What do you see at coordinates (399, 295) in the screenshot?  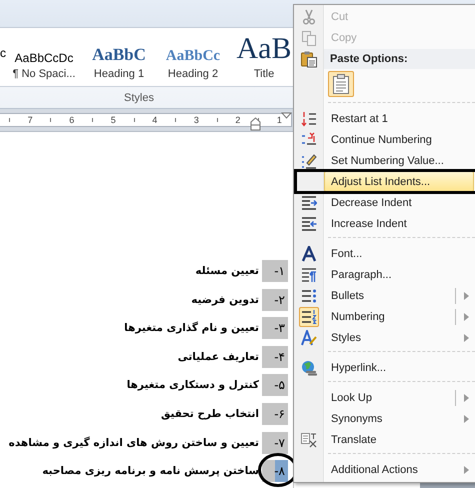 I see `menu-item: Bullets` at bounding box center [399, 295].